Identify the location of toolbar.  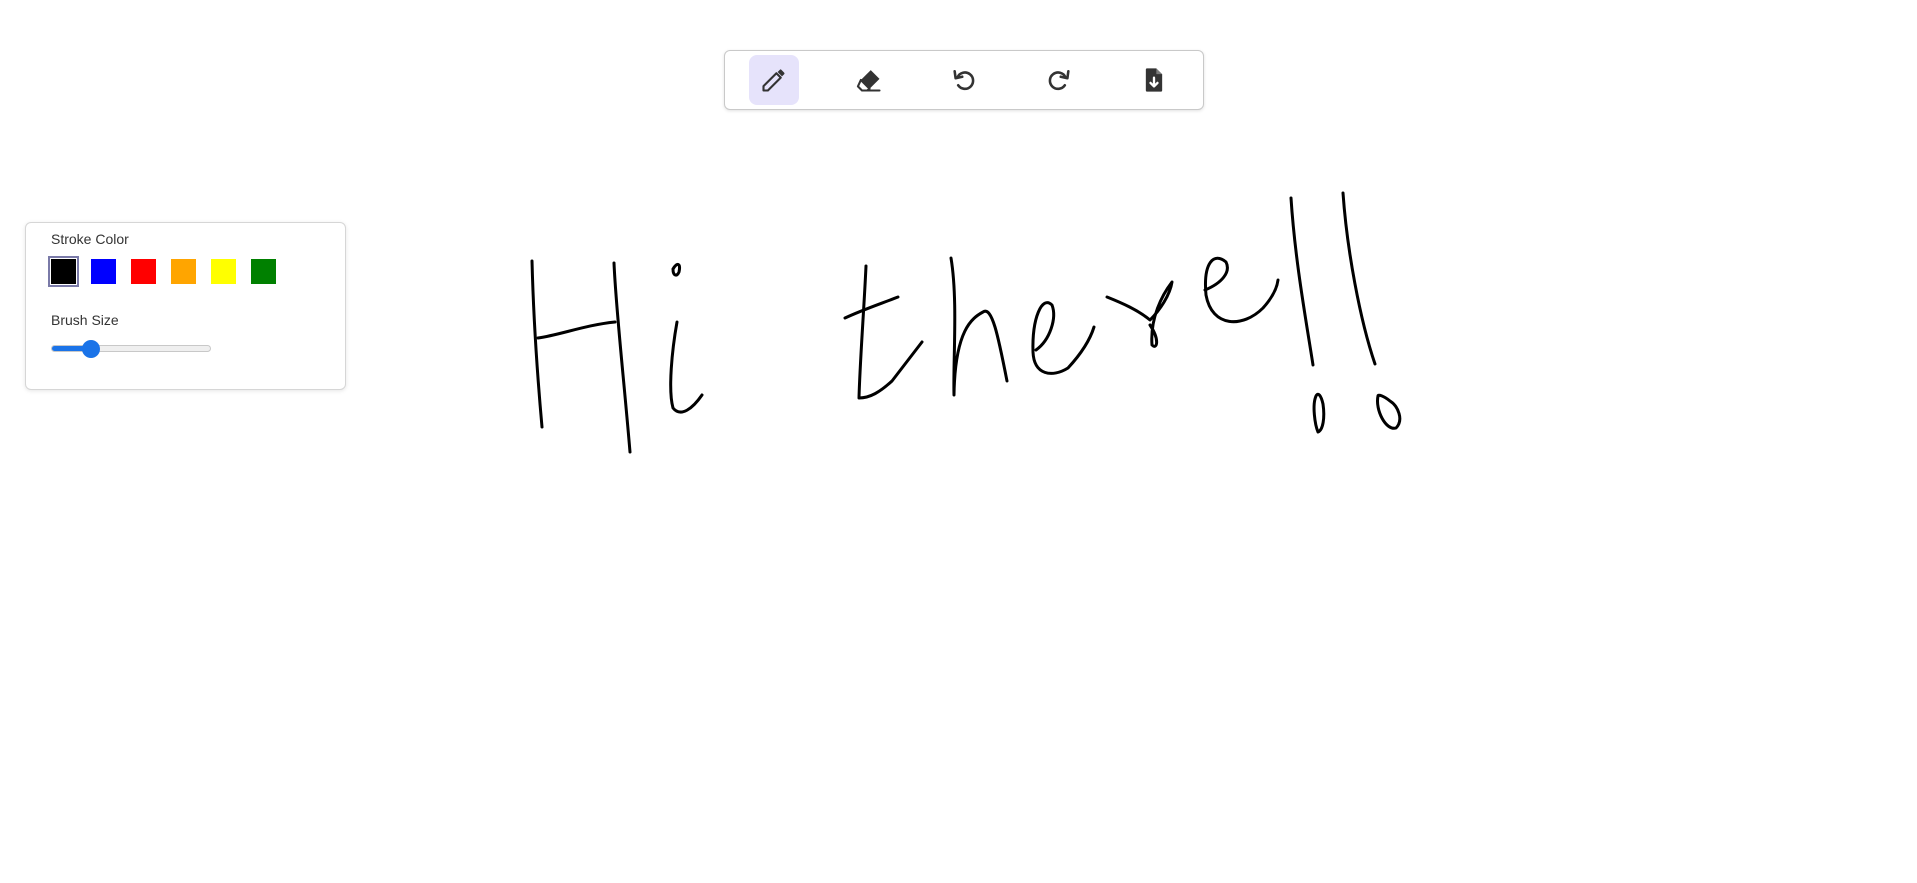
(964, 80).